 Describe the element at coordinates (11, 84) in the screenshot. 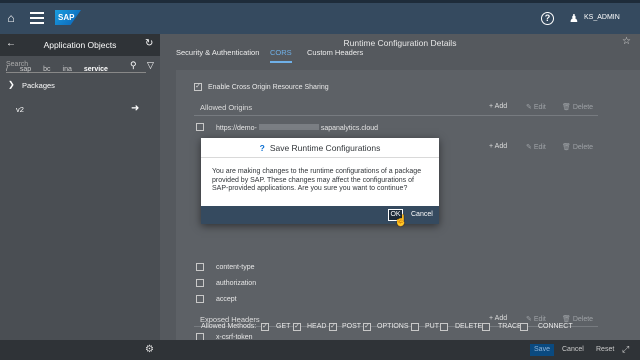

I see `chevron-down-icon: ❯` at that location.